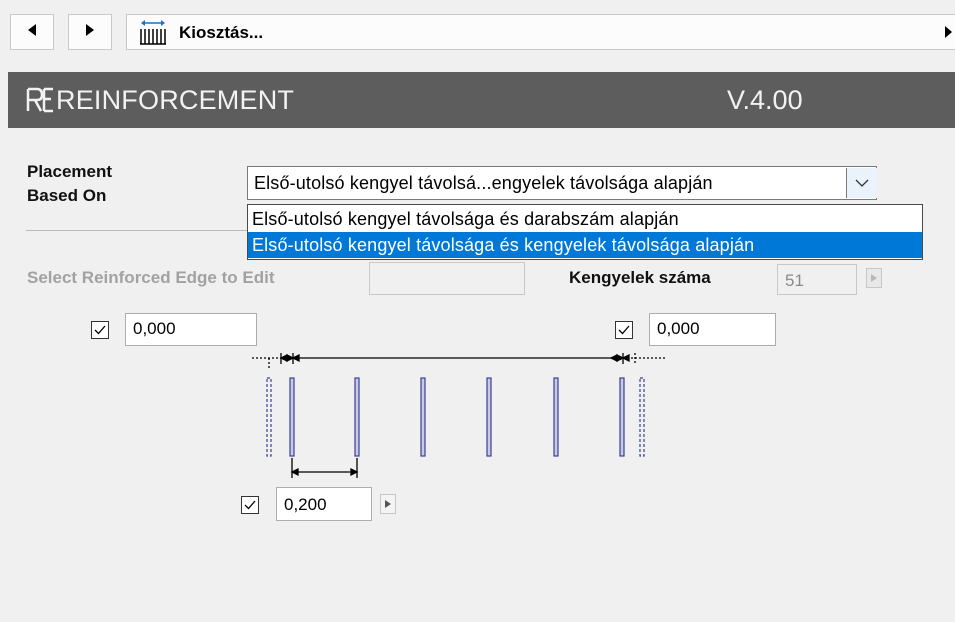 This screenshot has width=955, height=622. Describe the element at coordinates (624, 330) in the screenshot. I see `right-offset-checkbox` at that location.